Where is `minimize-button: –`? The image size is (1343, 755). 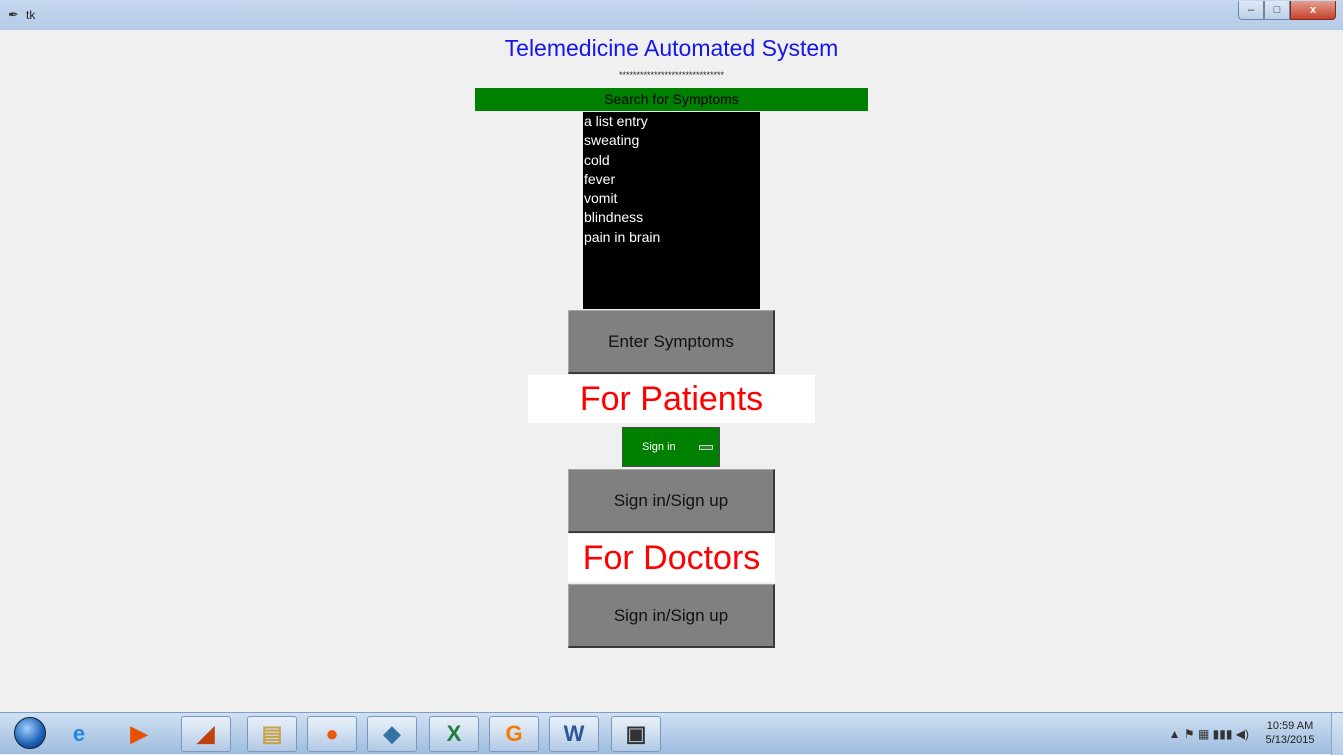
minimize-button: – is located at coordinates (1251, 10).